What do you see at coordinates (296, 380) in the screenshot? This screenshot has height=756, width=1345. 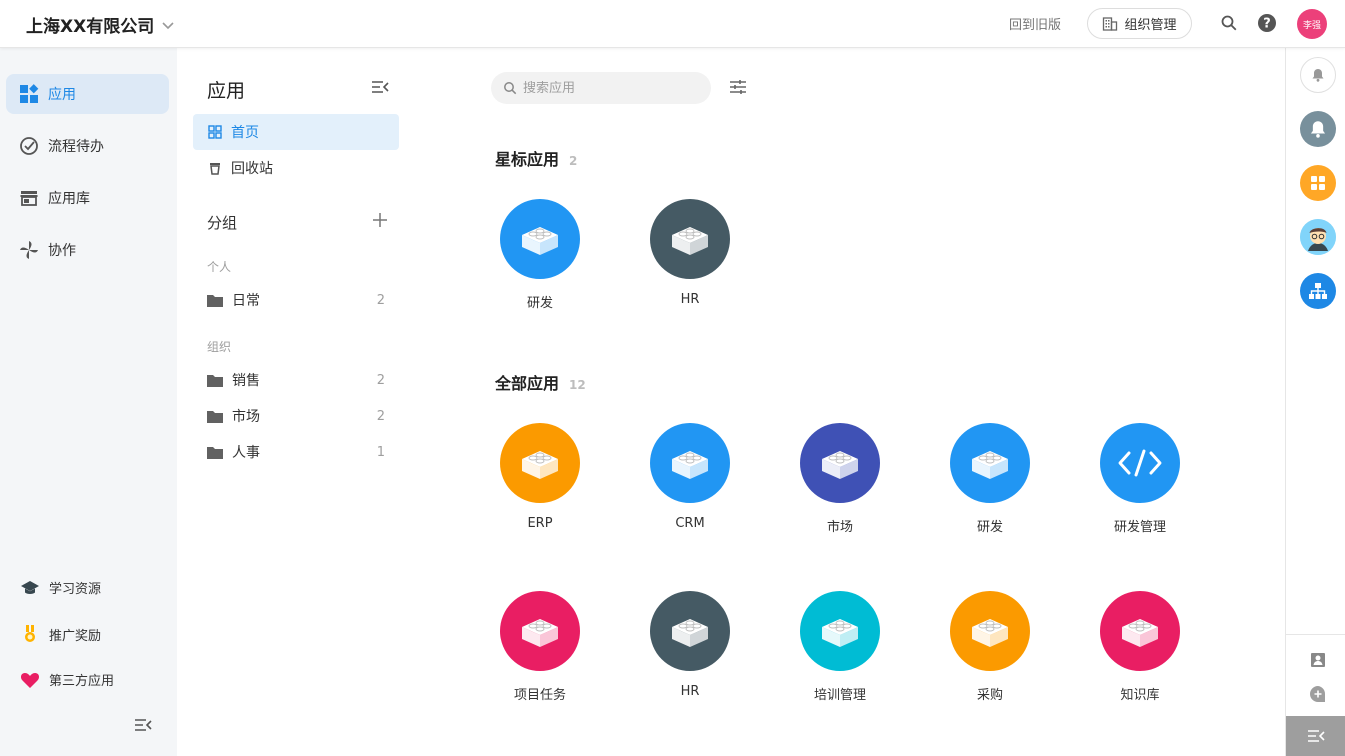 I see `group-folder: 销售 2` at bounding box center [296, 380].